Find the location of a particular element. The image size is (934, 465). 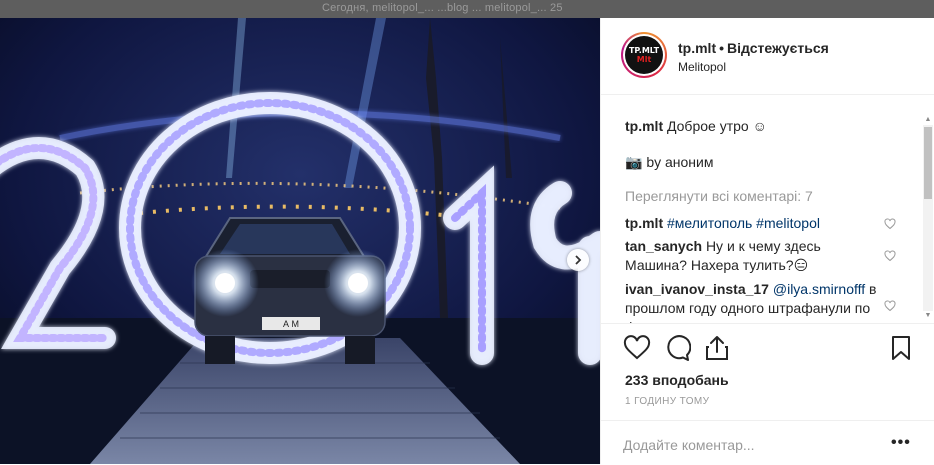

caption-username: tp.mlt is located at coordinates (644, 126).